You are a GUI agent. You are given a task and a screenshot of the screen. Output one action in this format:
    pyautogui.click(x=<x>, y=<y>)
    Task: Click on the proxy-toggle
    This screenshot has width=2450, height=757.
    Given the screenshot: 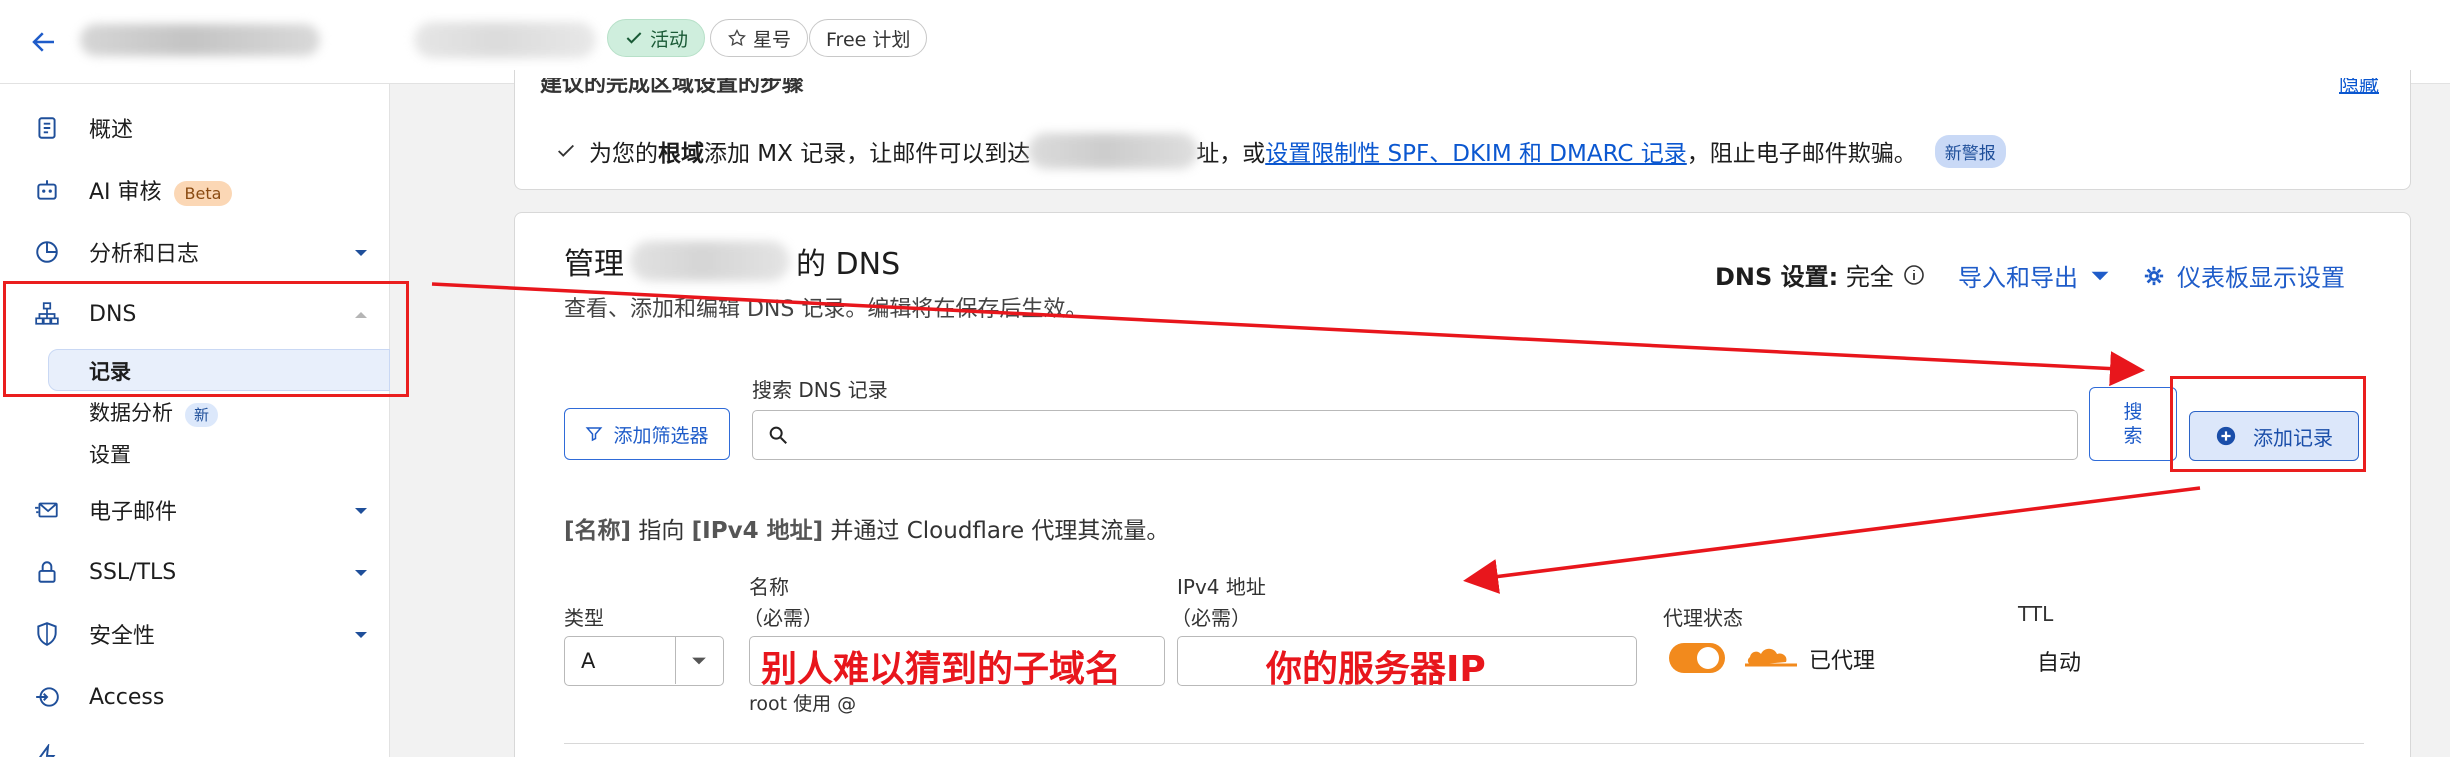 What is the action you would take?
    pyautogui.click(x=1697, y=658)
    